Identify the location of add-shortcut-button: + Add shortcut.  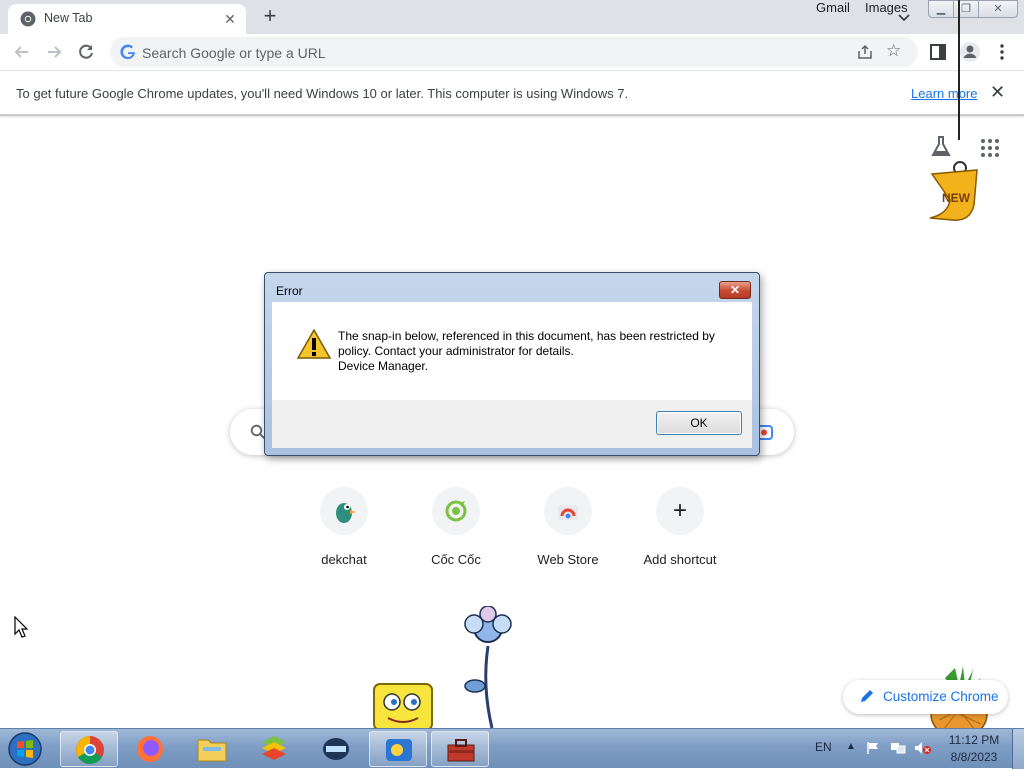
(680, 532).